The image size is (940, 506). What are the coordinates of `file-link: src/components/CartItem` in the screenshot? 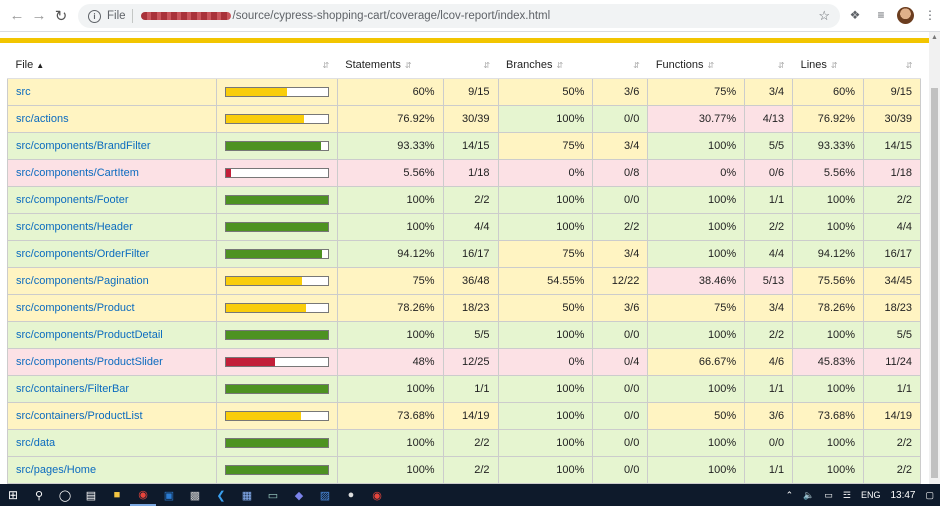 It's located at (77, 173).